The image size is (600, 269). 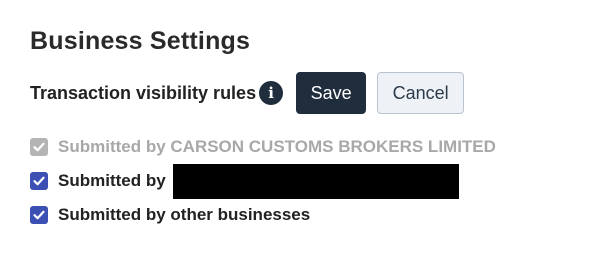 I want to click on checkbox-submitted-by-carson, so click(x=39, y=147).